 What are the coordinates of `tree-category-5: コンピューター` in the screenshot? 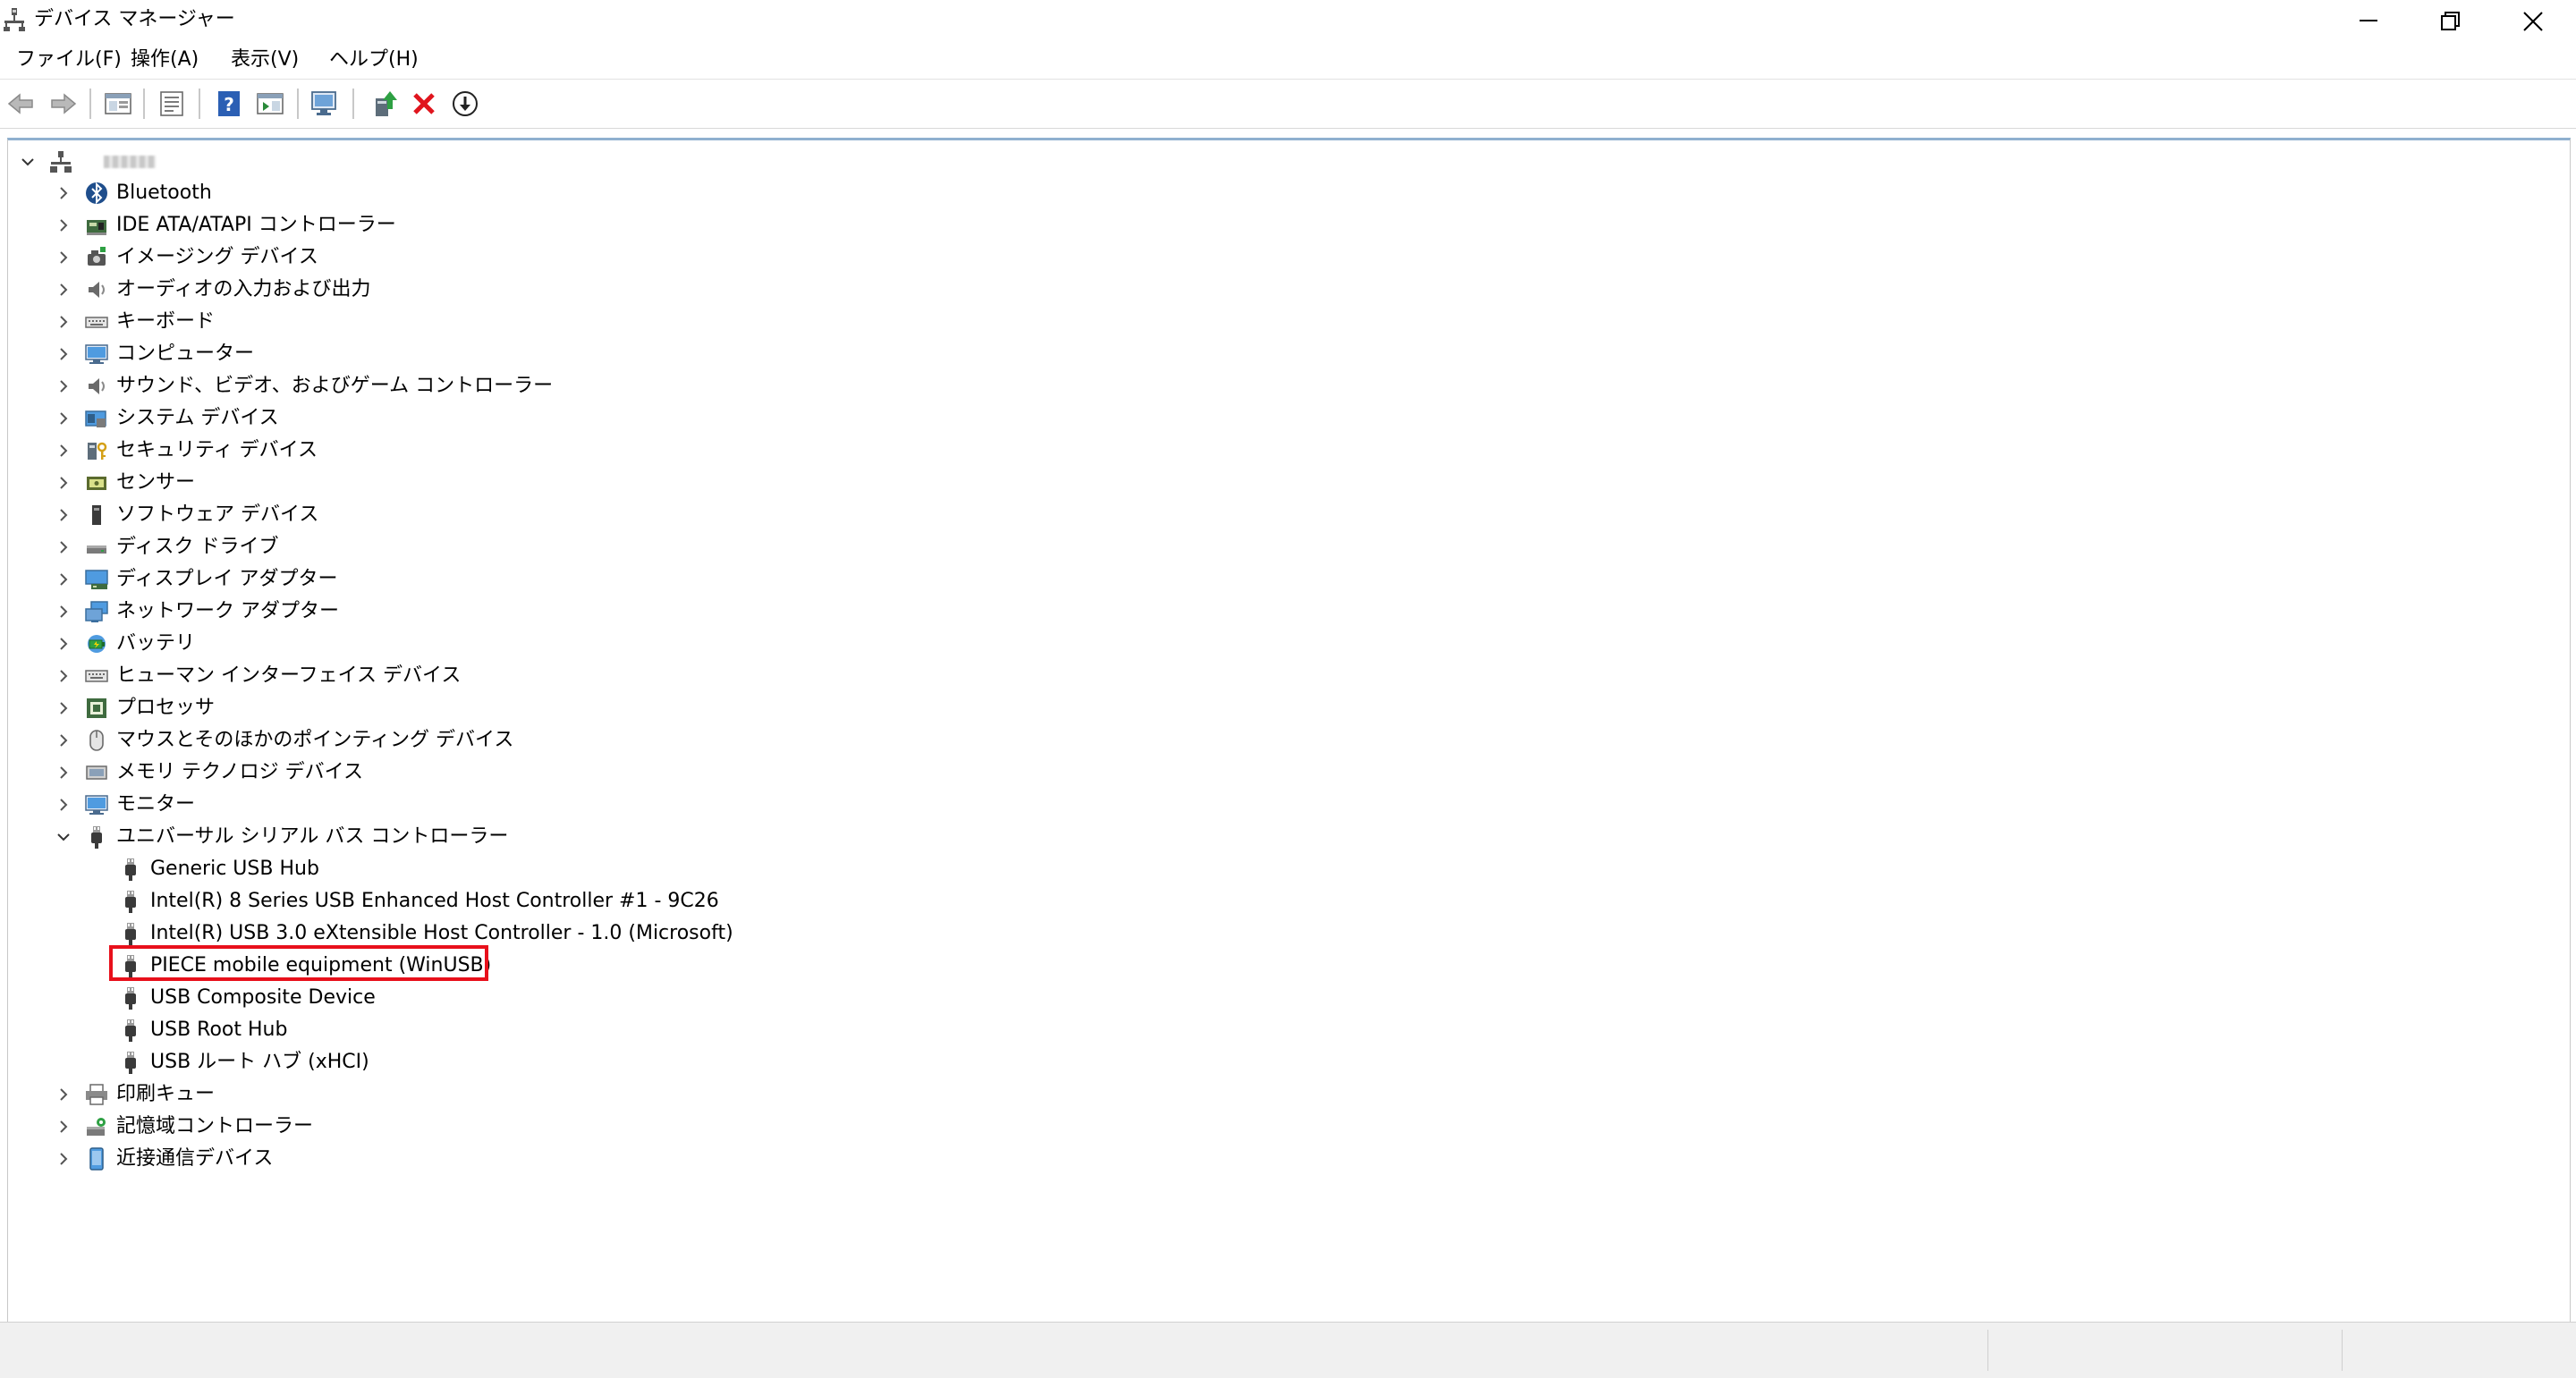 It's located at (590, 354).